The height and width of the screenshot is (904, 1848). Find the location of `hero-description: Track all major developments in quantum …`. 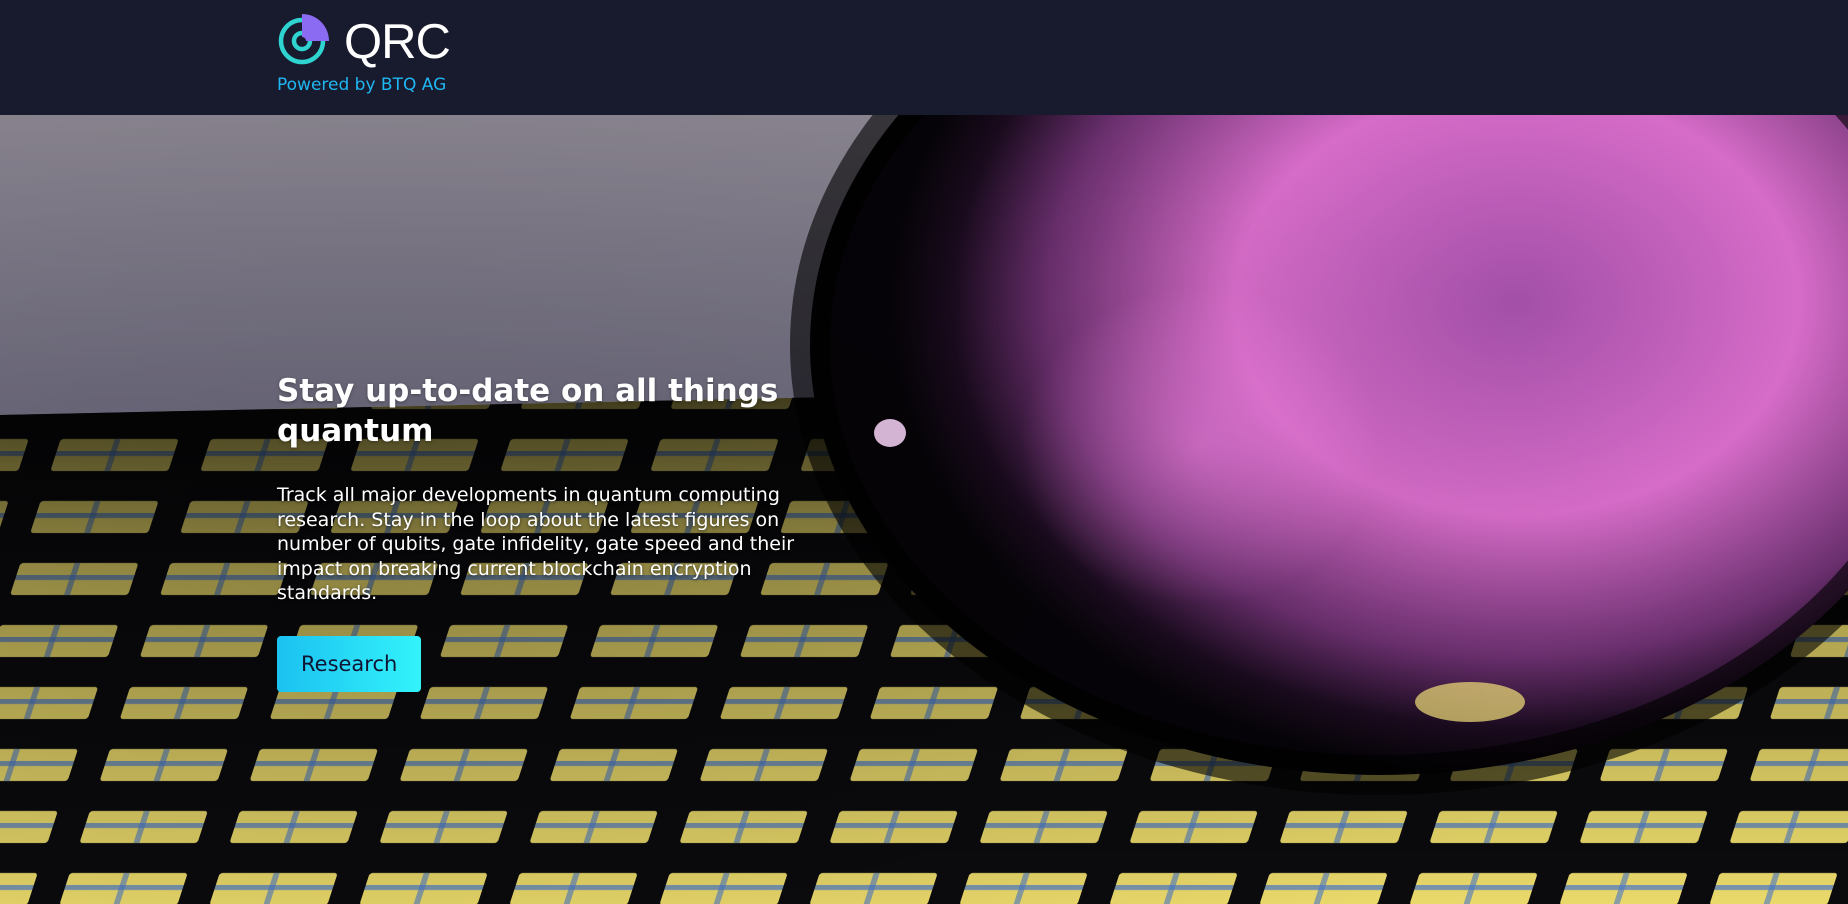

hero-description: Track all major developments in quantum … is located at coordinates (536, 544).